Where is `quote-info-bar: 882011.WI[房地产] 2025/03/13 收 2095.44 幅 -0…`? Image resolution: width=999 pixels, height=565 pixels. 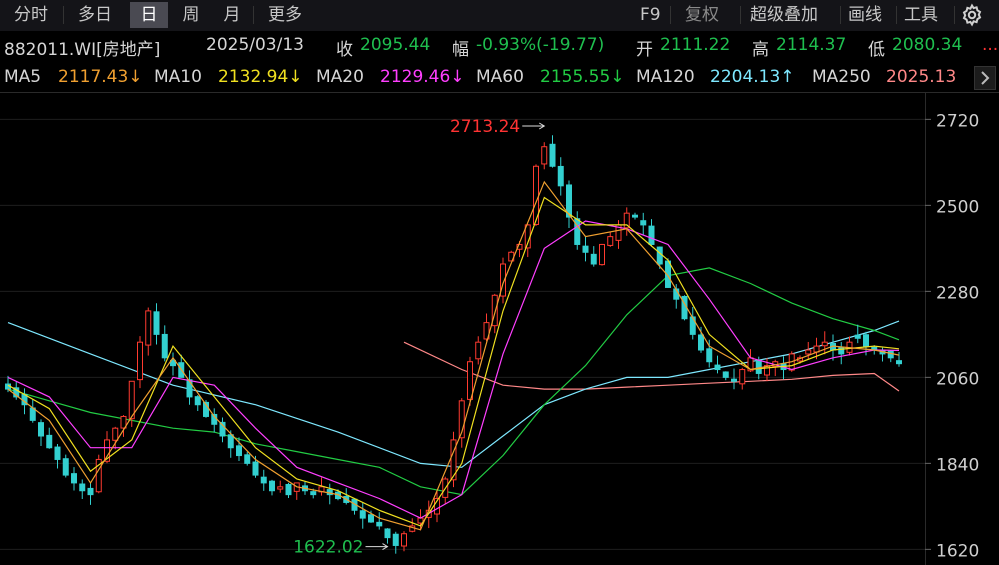 quote-info-bar: 882011.WI[房地产] 2025/03/13 收 2095.44 幅 -0… is located at coordinates (499, 46).